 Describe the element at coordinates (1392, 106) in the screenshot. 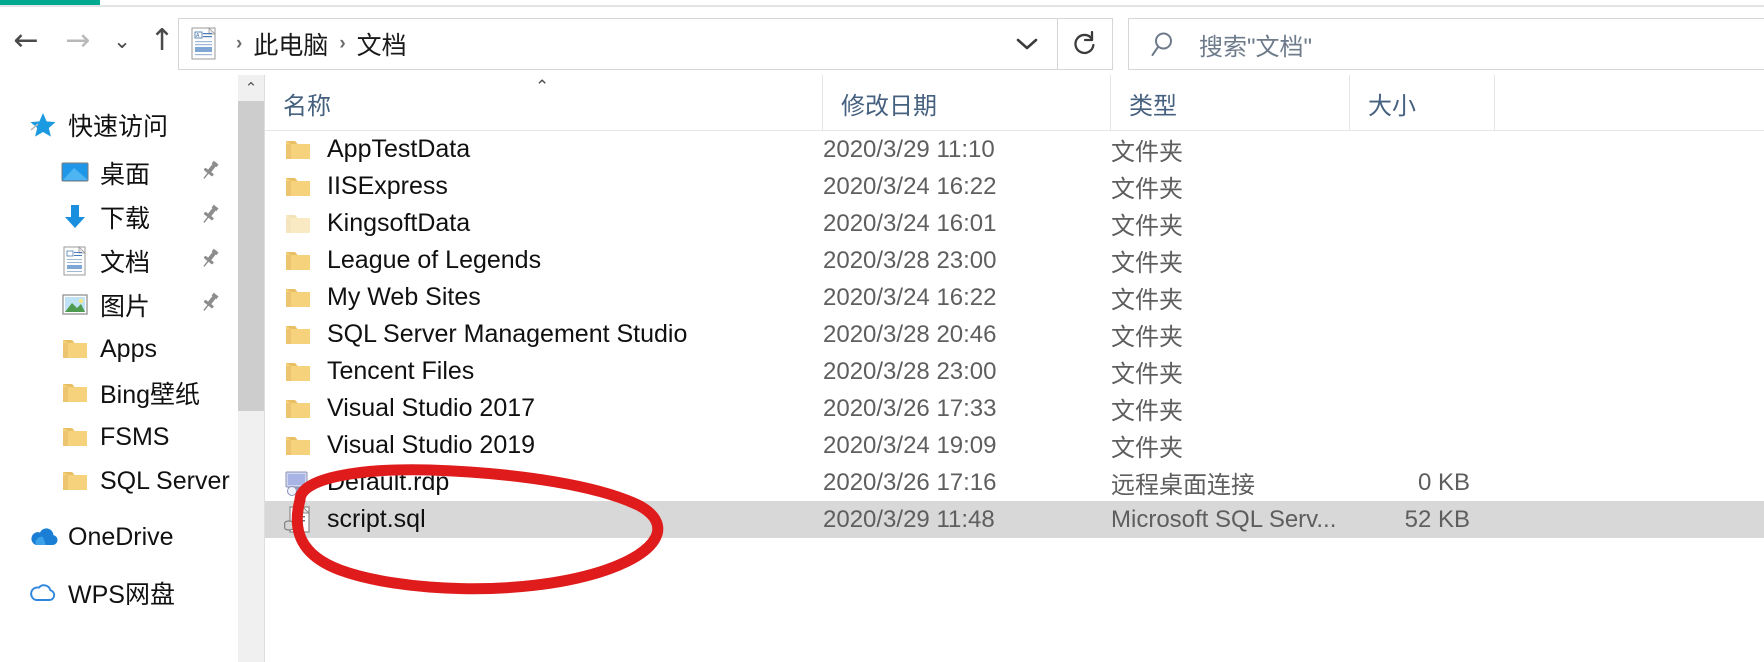

I see `column-header-label: 大小` at that location.